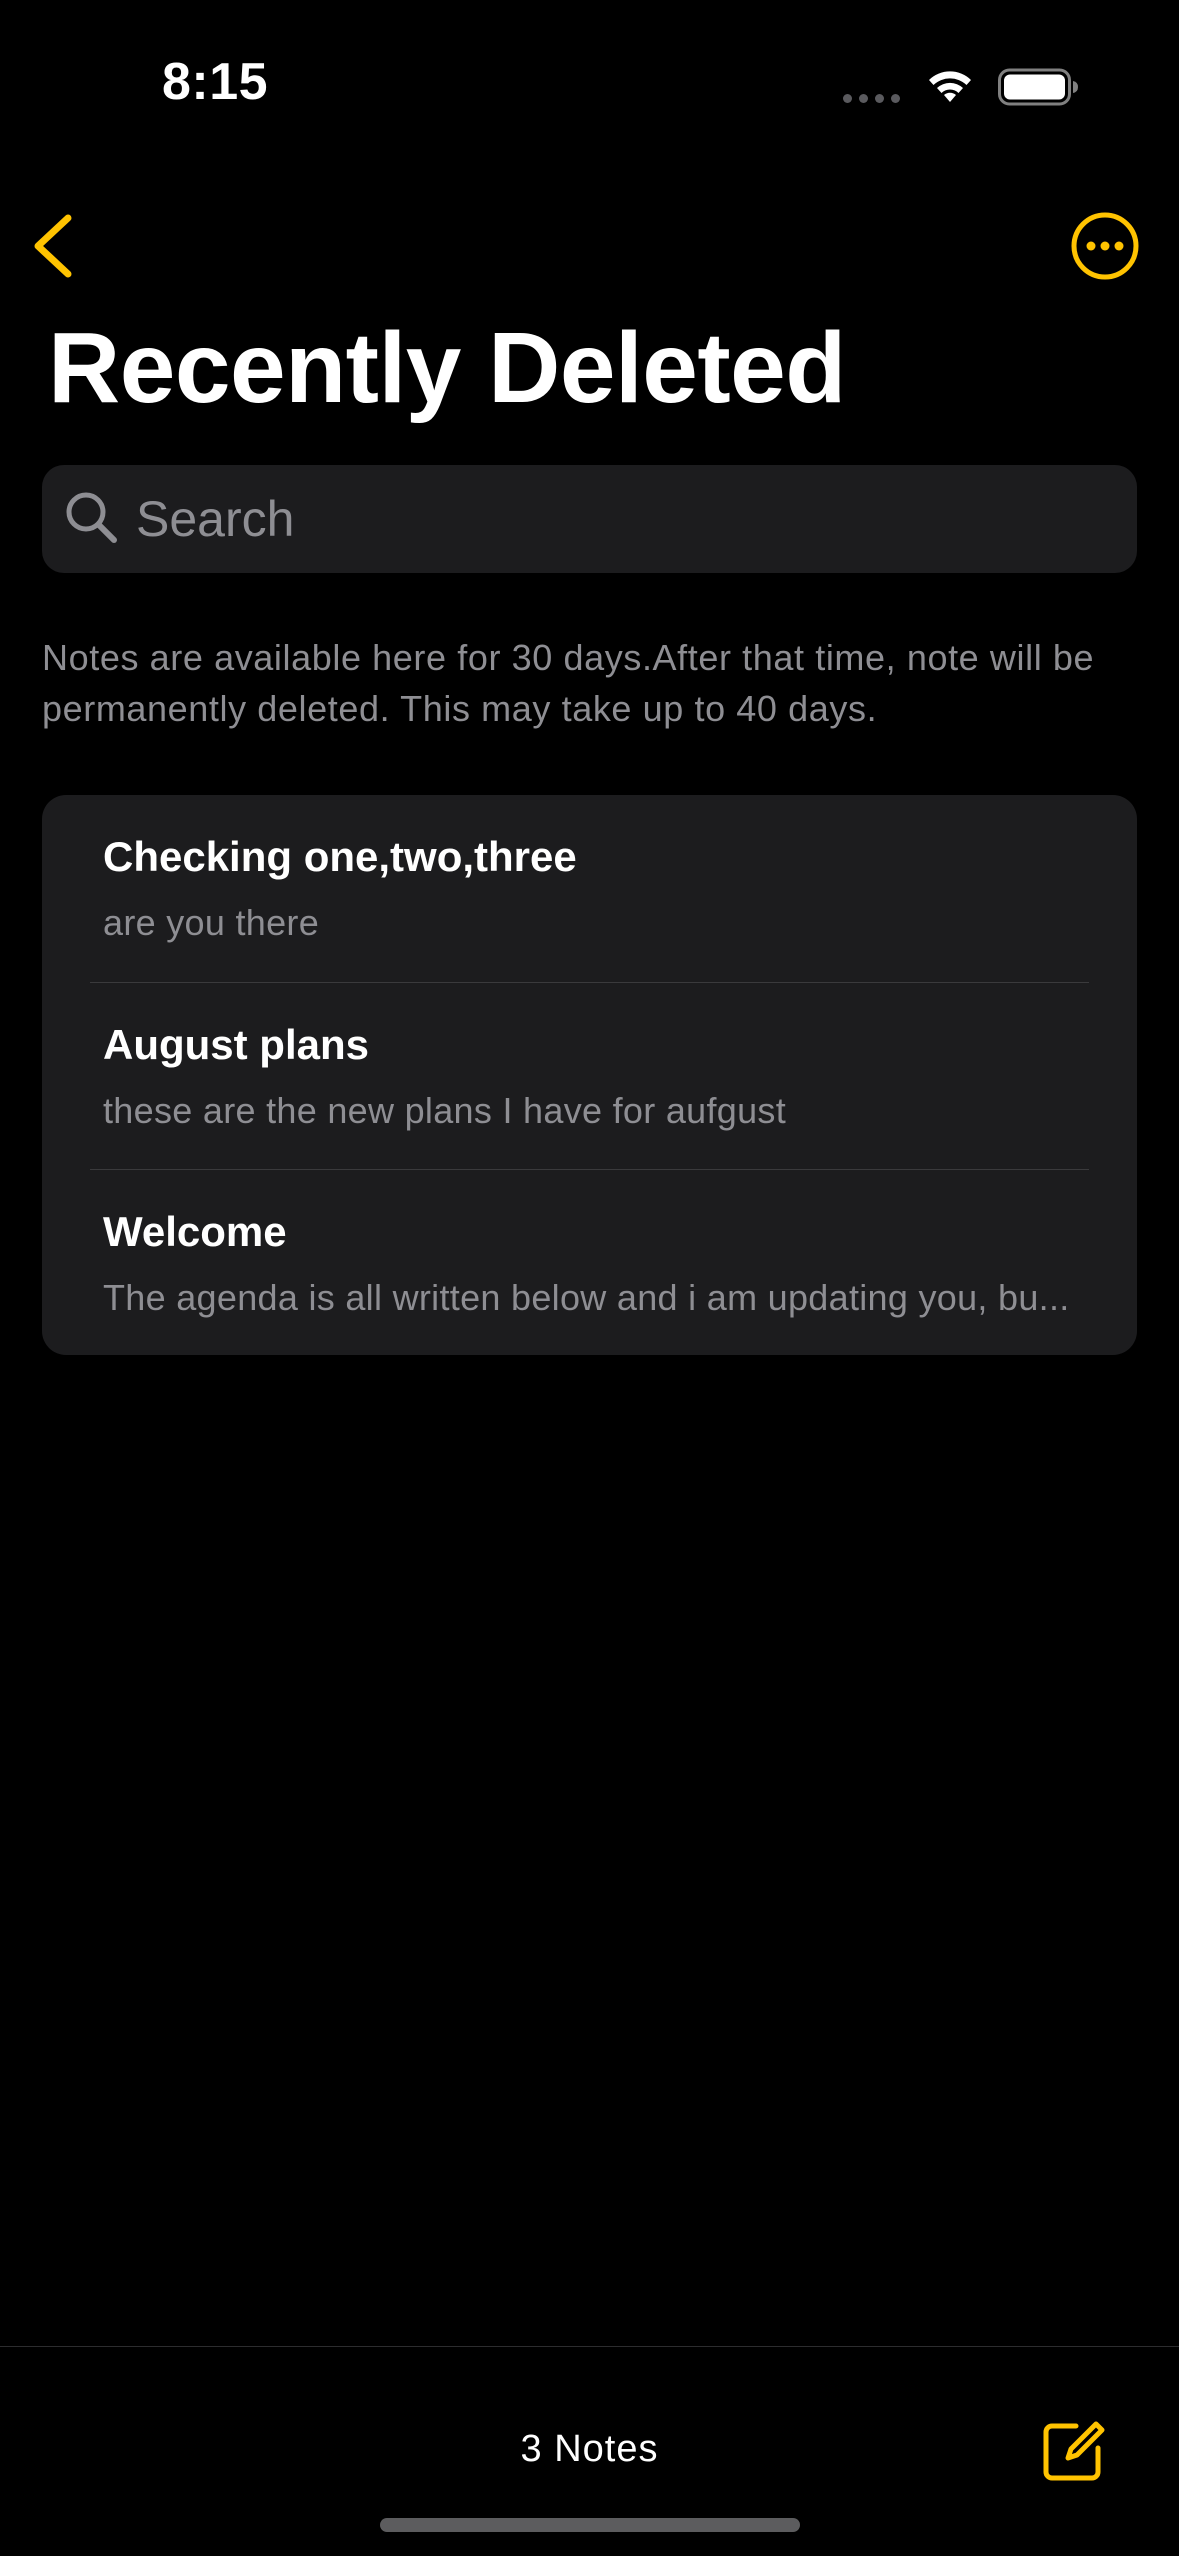 This screenshot has height=2556, width=1179. Describe the element at coordinates (590, 2525) in the screenshot. I see `home-indicator` at that location.